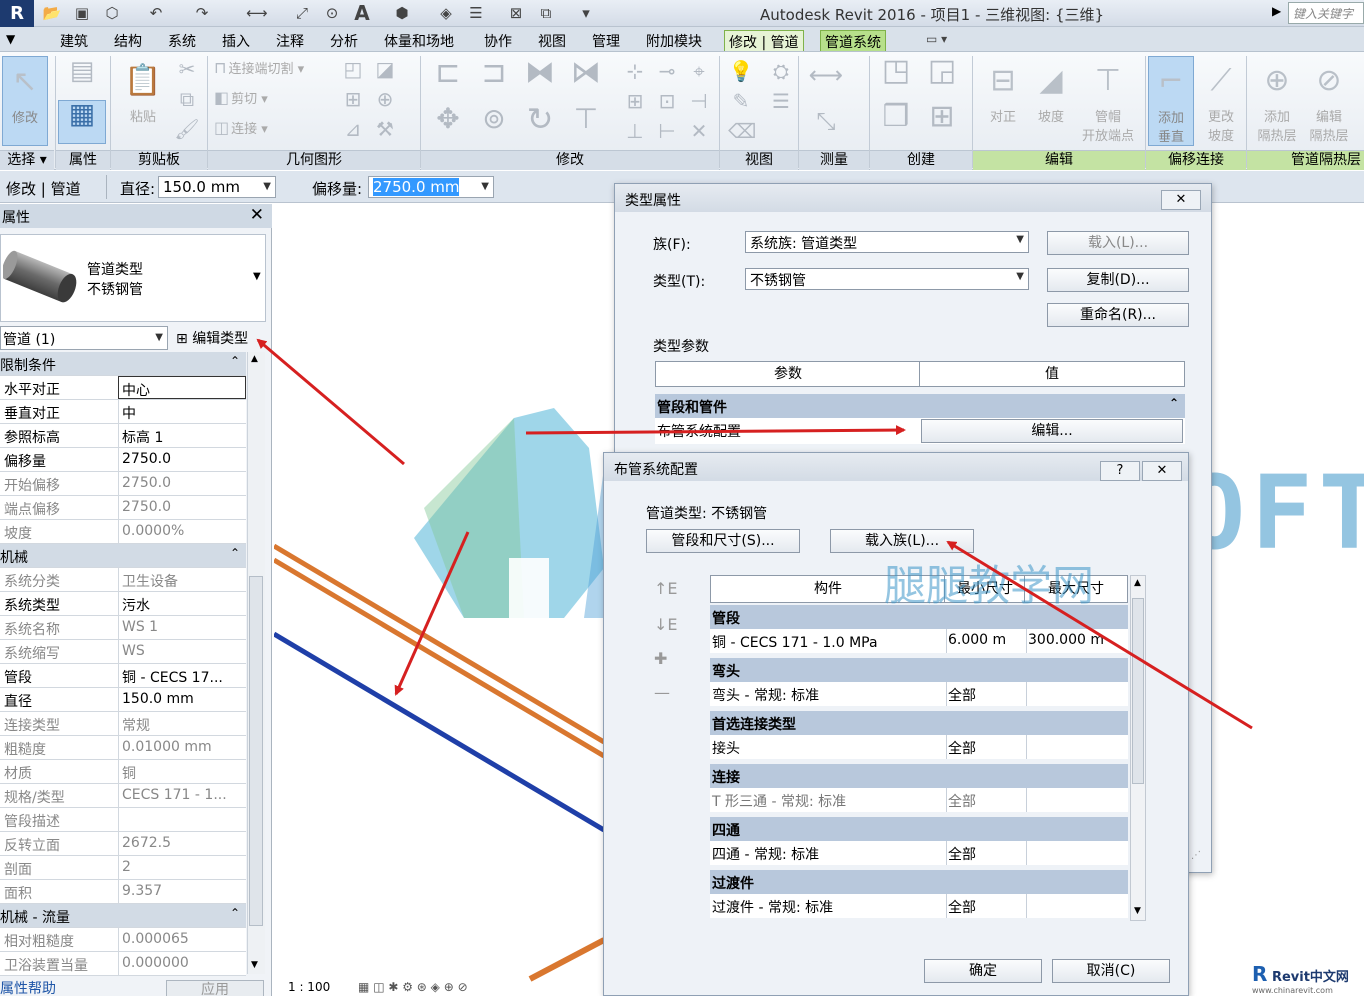  Describe the element at coordinates (887, 242) in the screenshot. I see `family-dropdown: 系统族: 管道类型 ▼` at that location.